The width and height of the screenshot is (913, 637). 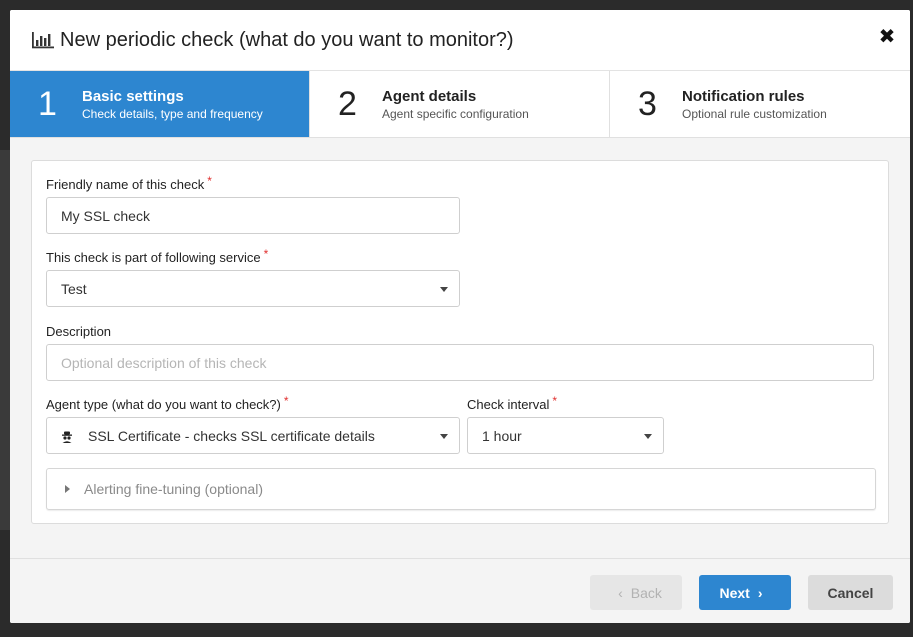 I want to click on step-title: Notification rules, so click(x=743, y=96).